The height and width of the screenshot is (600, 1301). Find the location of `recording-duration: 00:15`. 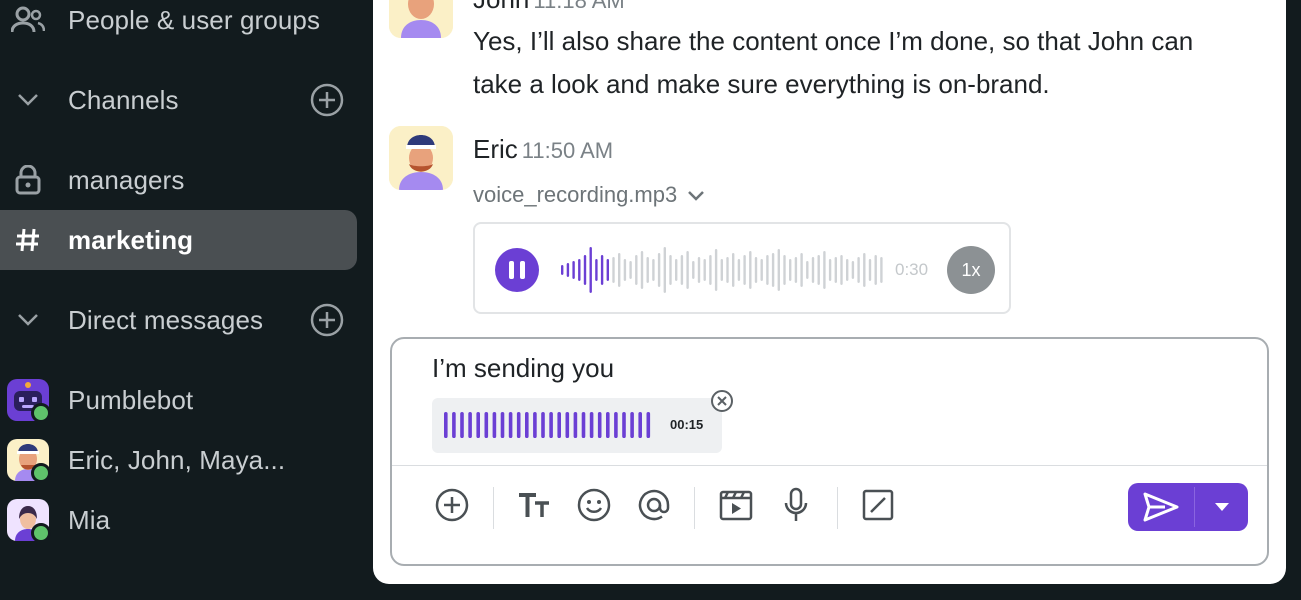

recording-duration: 00:15 is located at coordinates (687, 424).